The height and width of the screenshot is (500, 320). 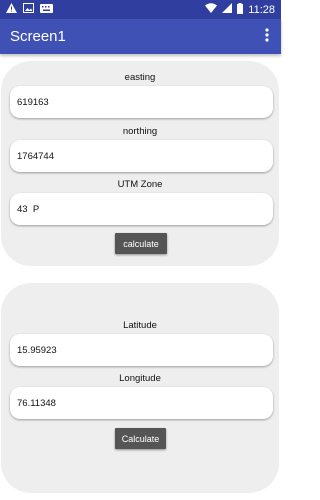 I want to click on northing-value: 1764744, so click(x=35, y=156).